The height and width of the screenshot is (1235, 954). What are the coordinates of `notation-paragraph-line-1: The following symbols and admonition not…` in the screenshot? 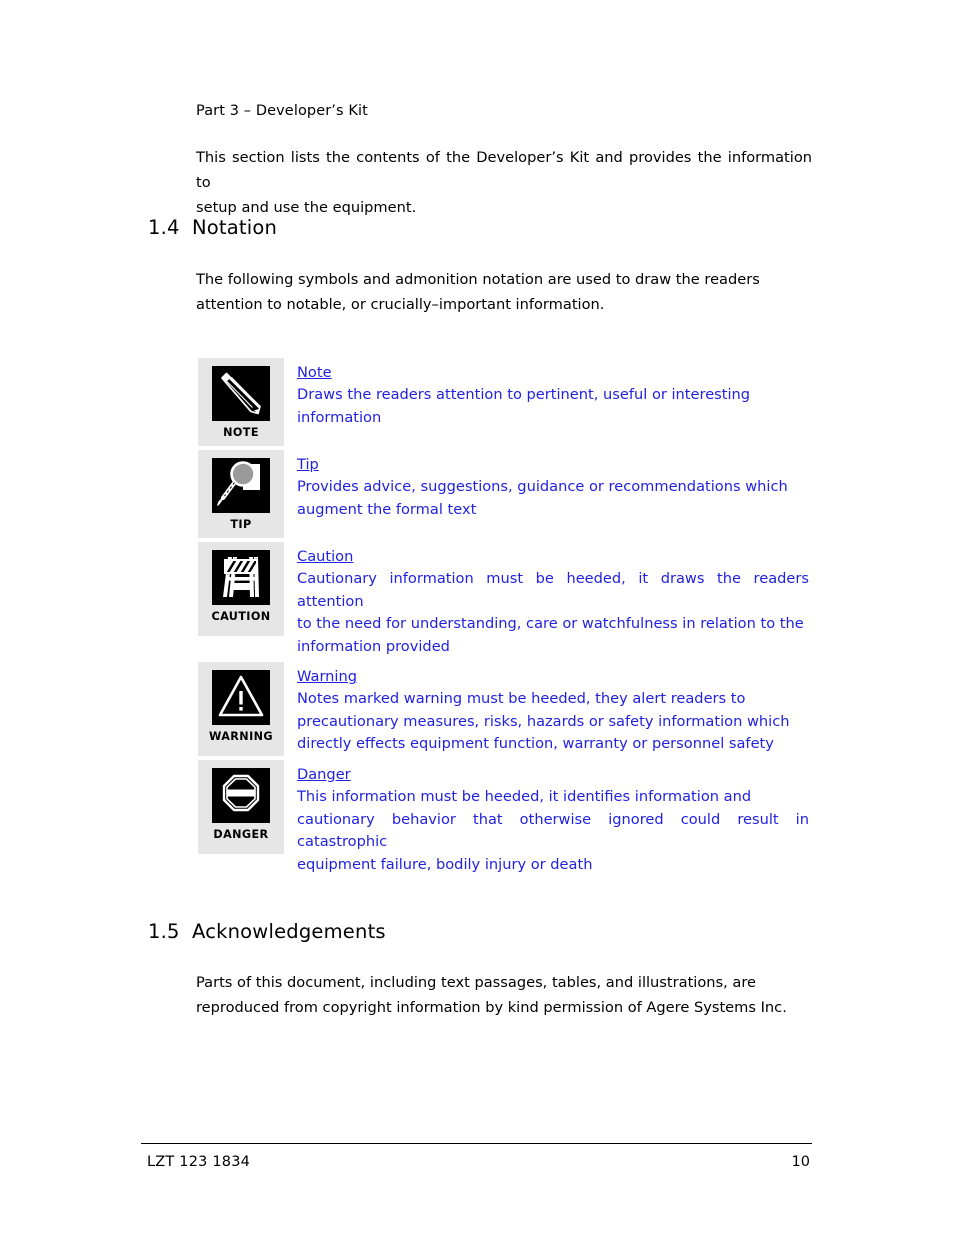 It's located at (478, 279).